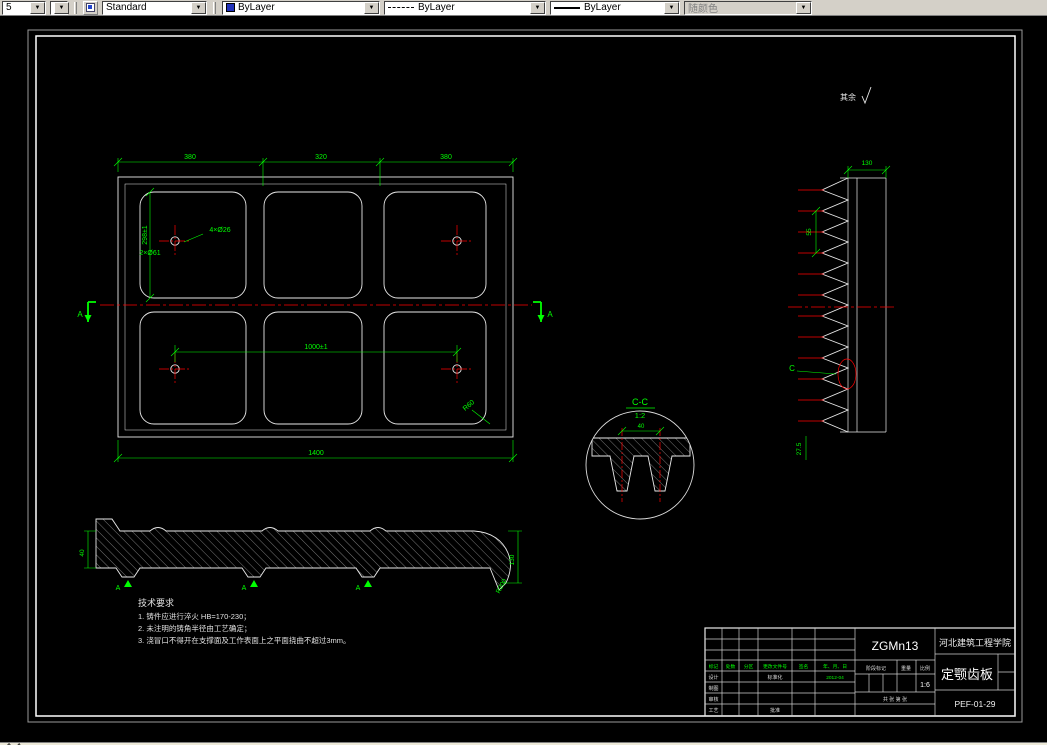 The width and height of the screenshot is (1047, 745). What do you see at coordinates (446, 157) in the screenshot?
I see `dim-top-right: 380` at bounding box center [446, 157].